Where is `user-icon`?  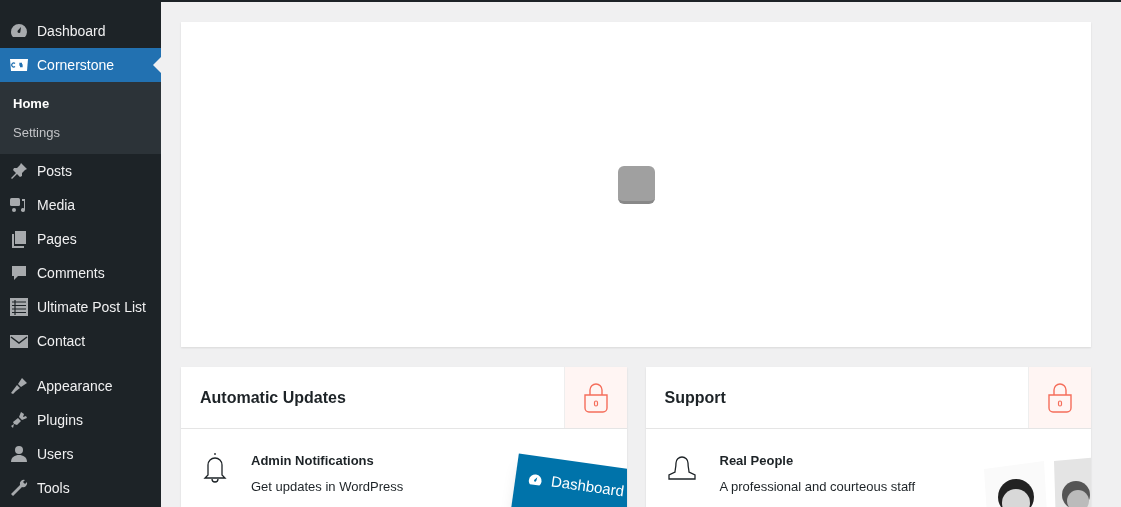
user-icon is located at coordinates (19, 454).